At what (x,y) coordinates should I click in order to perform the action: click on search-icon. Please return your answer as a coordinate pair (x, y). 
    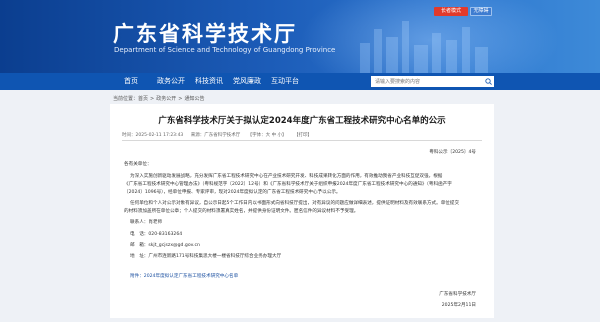
    Looking at the image, I should click on (488, 81).